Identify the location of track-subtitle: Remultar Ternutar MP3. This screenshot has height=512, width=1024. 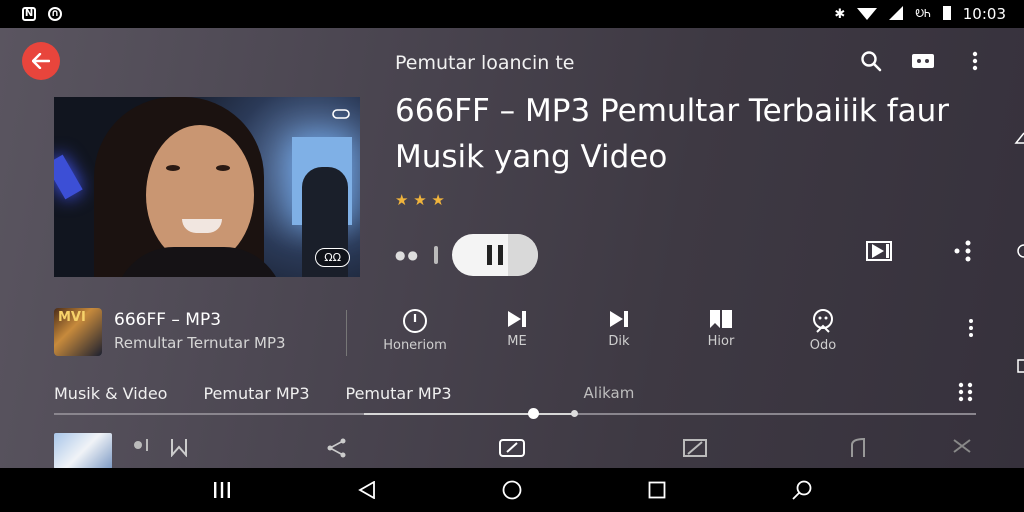
(200, 343).